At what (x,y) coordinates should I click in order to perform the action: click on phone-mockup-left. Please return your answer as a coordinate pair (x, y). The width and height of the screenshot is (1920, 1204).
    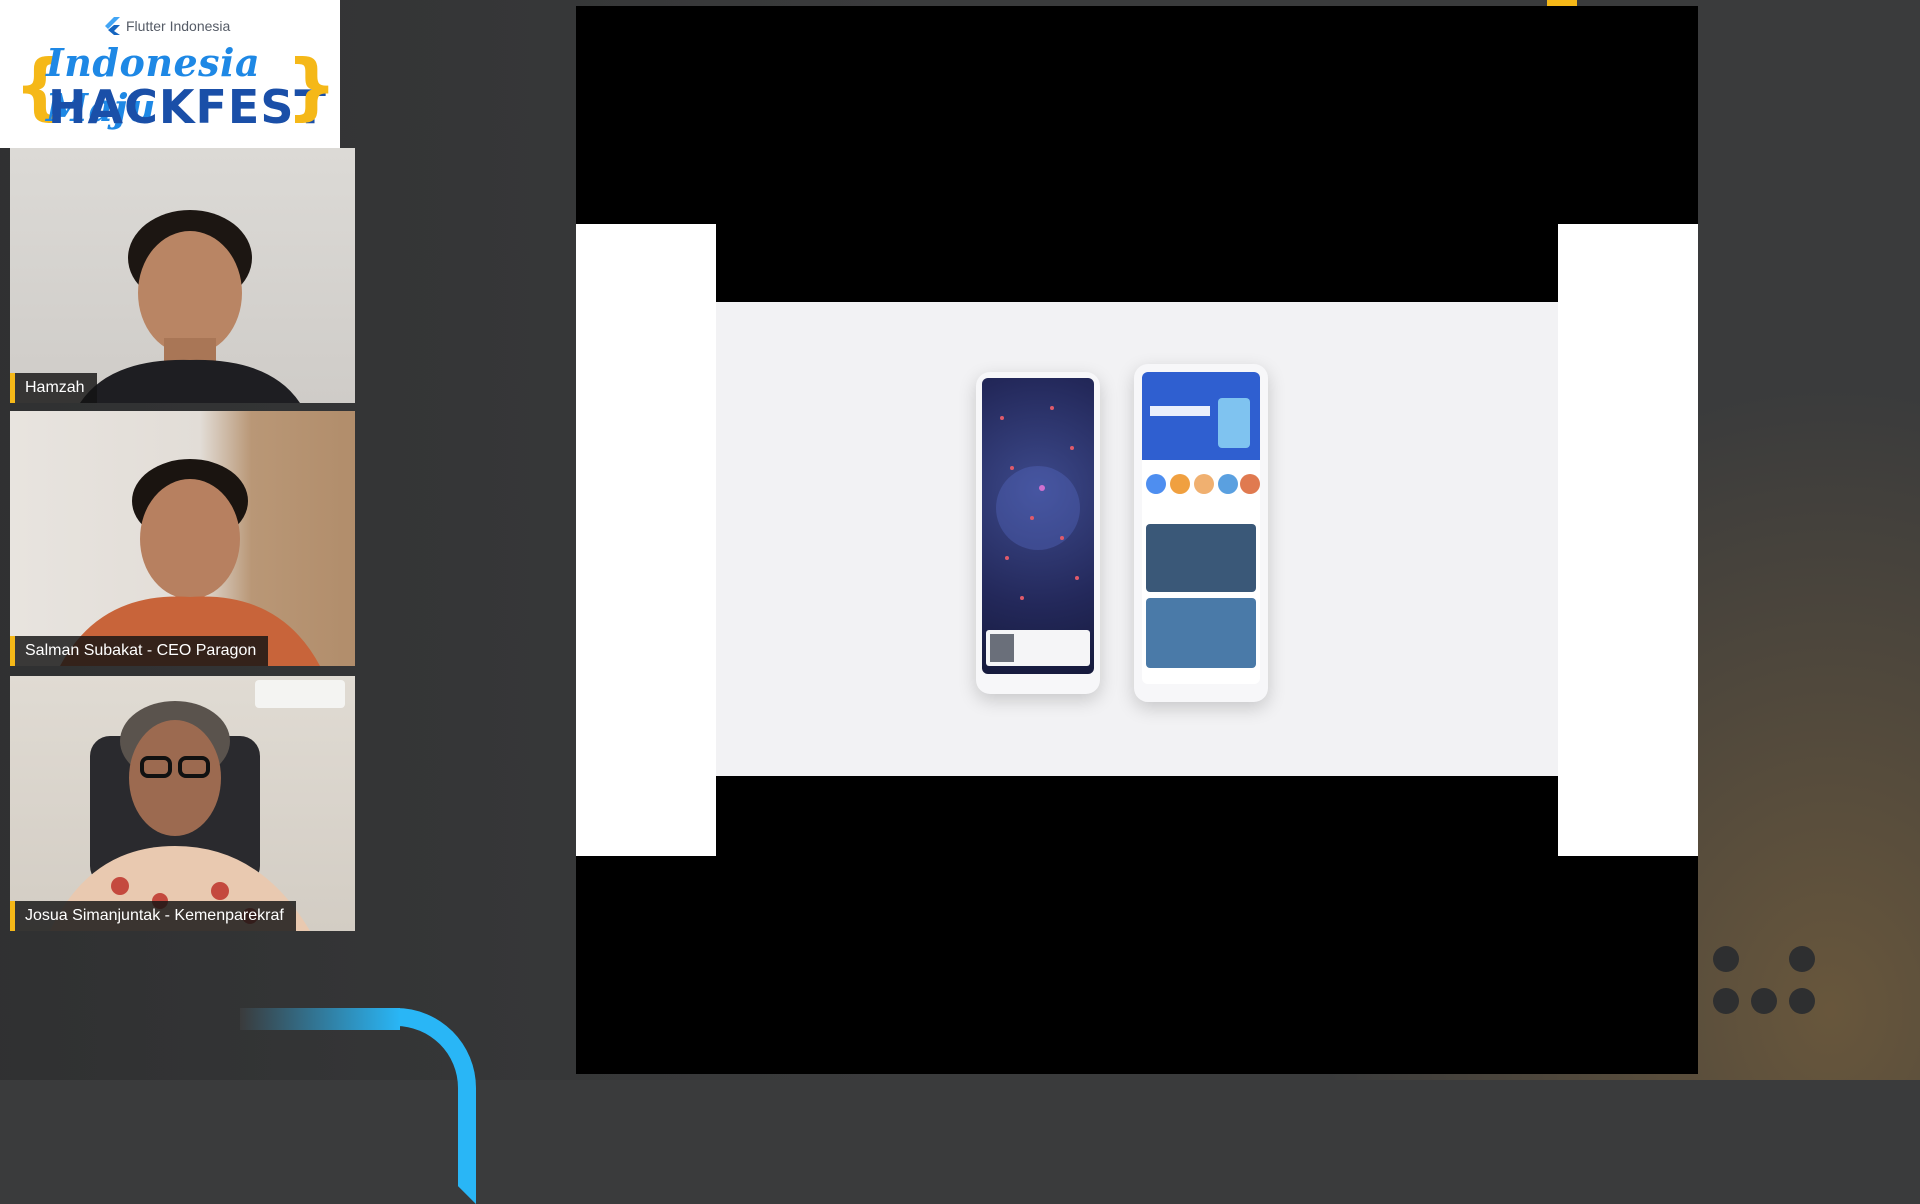
    Looking at the image, I should click on (1038, 533).